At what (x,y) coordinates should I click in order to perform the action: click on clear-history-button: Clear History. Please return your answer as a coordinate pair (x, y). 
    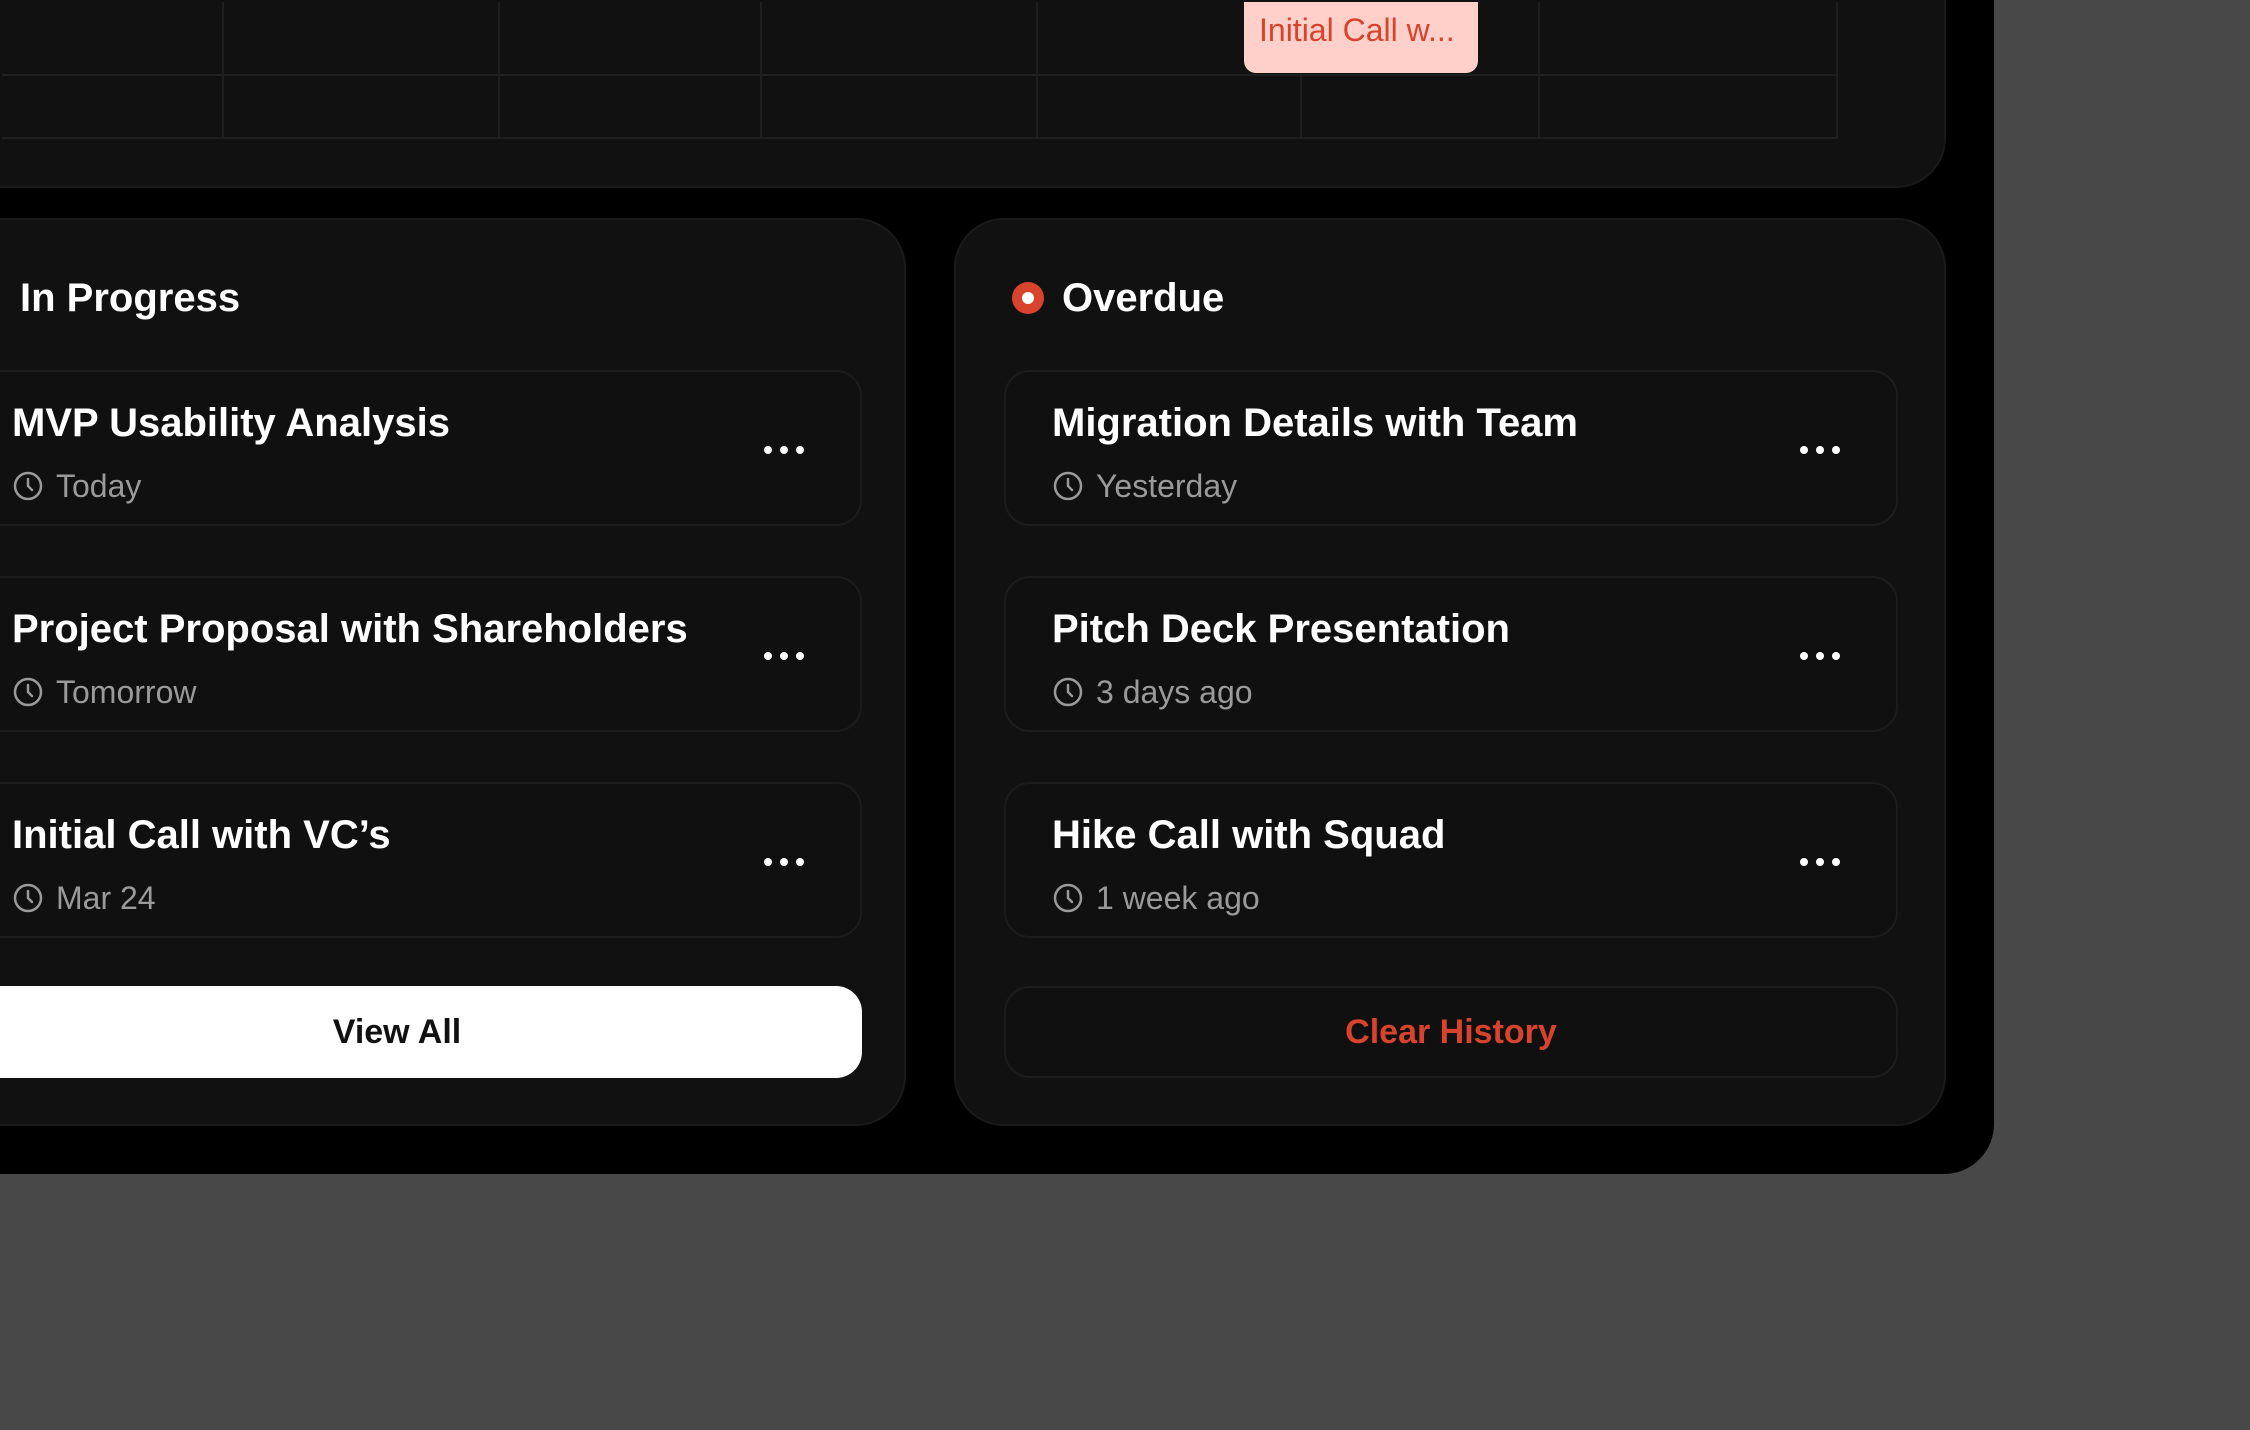
    Looking at the image, I should click on (1451, 1032).